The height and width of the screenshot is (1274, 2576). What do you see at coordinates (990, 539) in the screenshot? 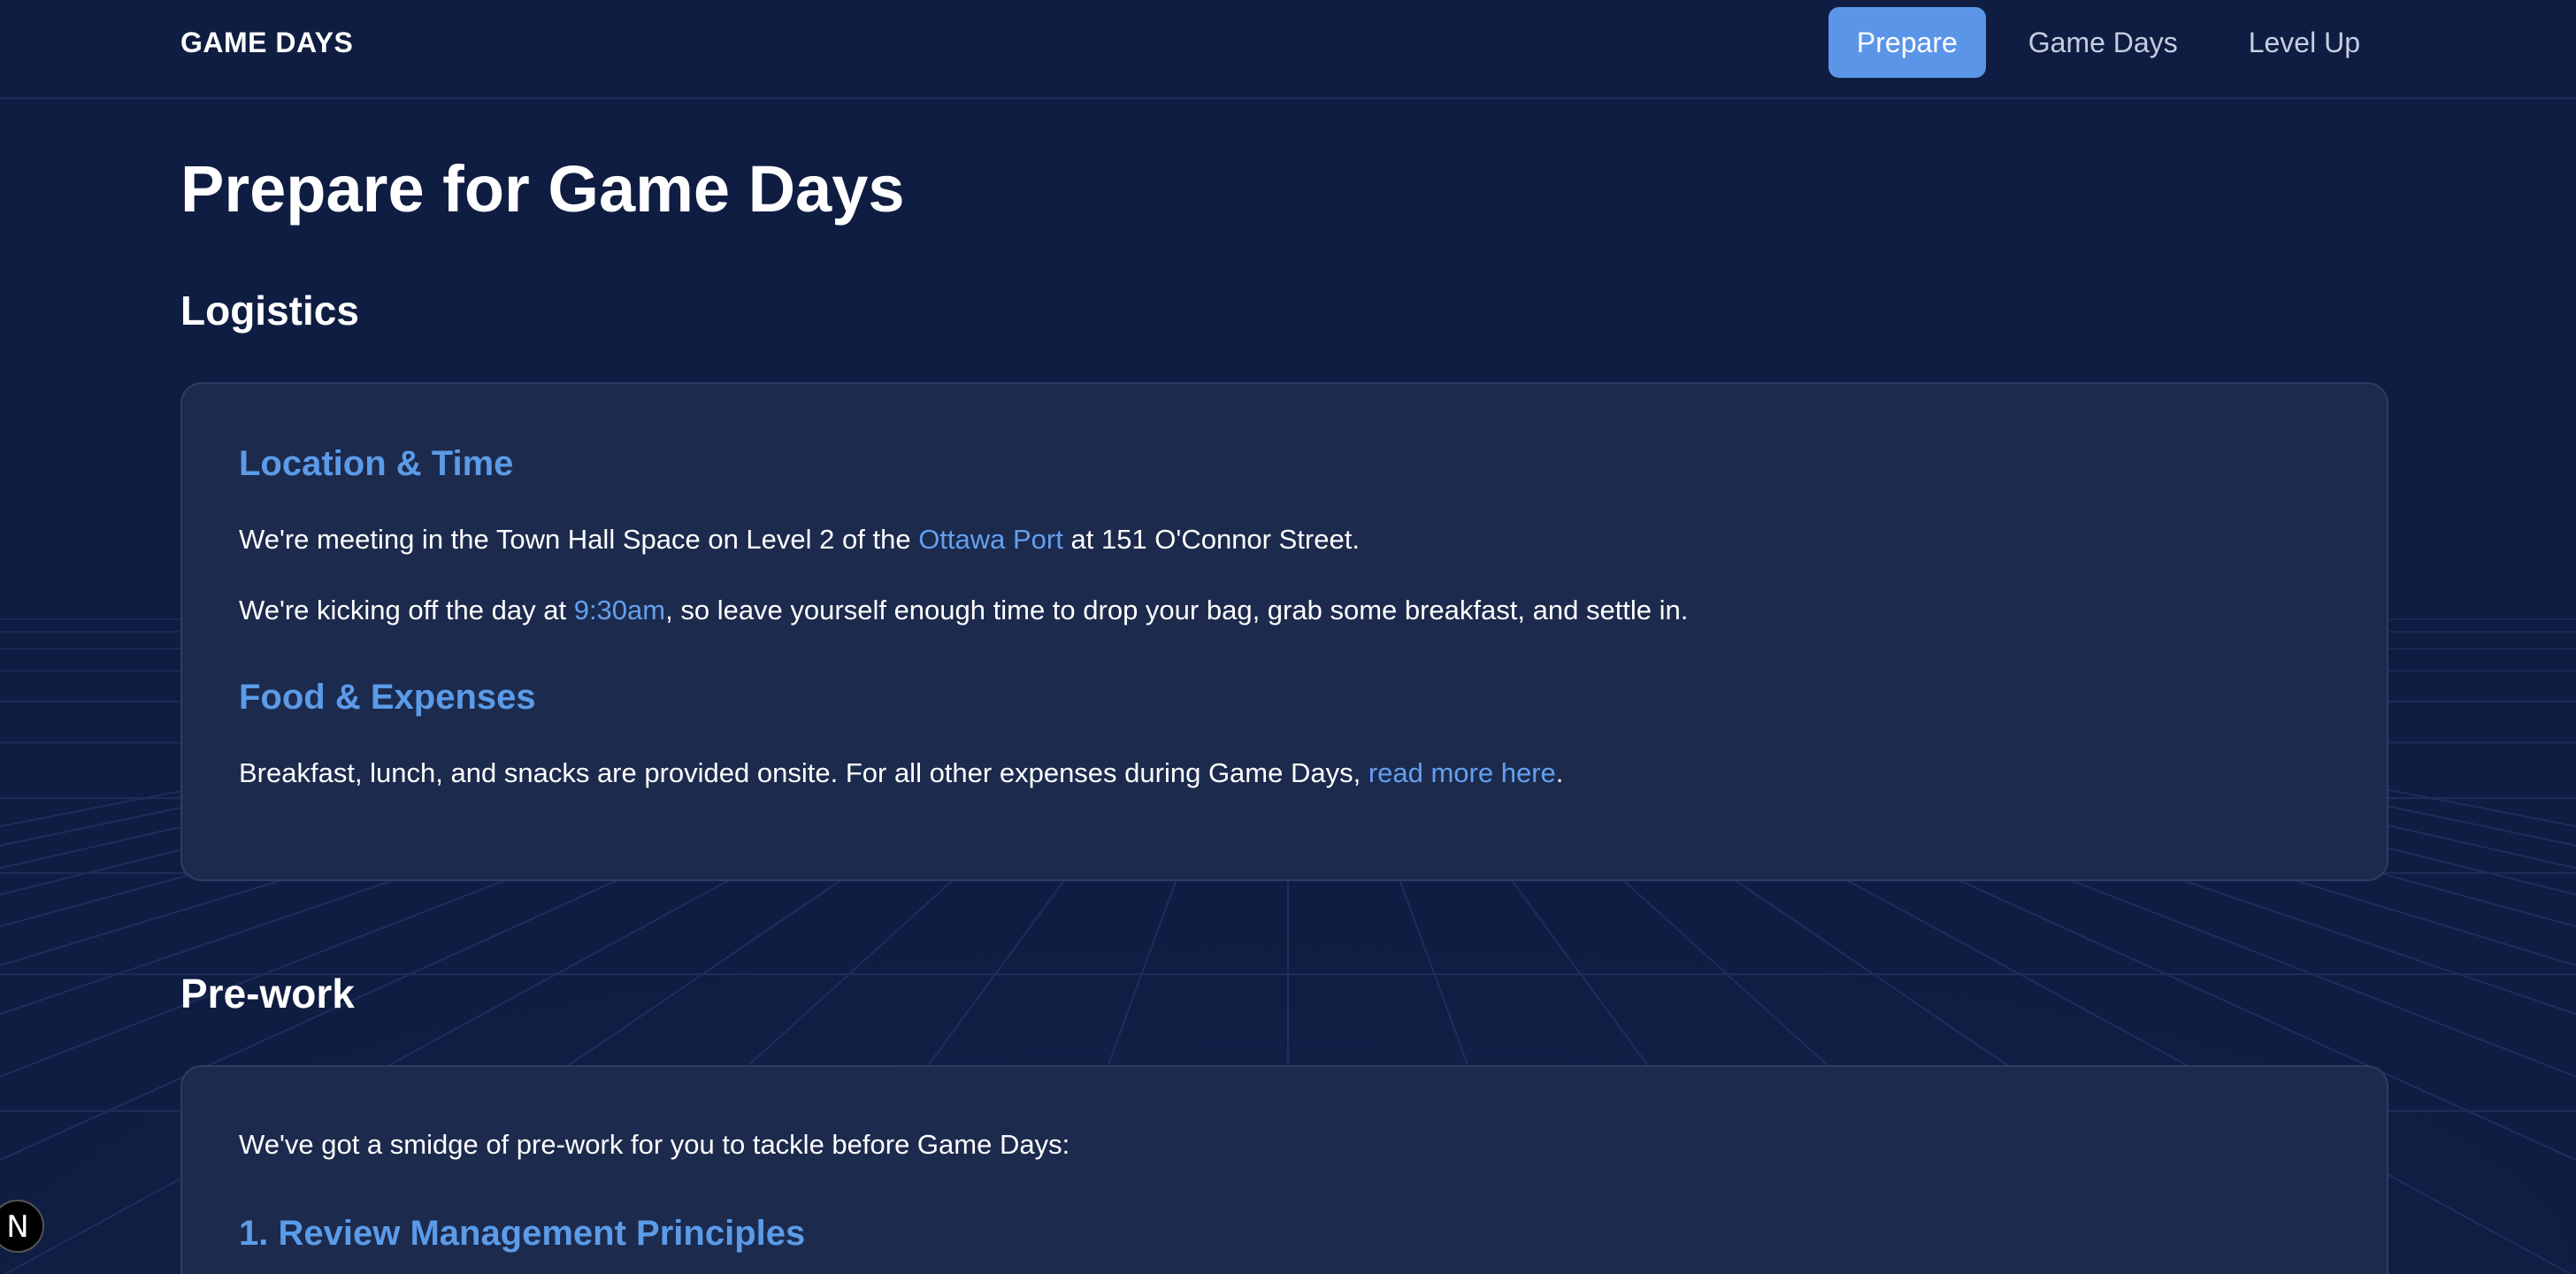
I see `ottawa-port-link: Ottawa Port` at bounding box center [990, 539].